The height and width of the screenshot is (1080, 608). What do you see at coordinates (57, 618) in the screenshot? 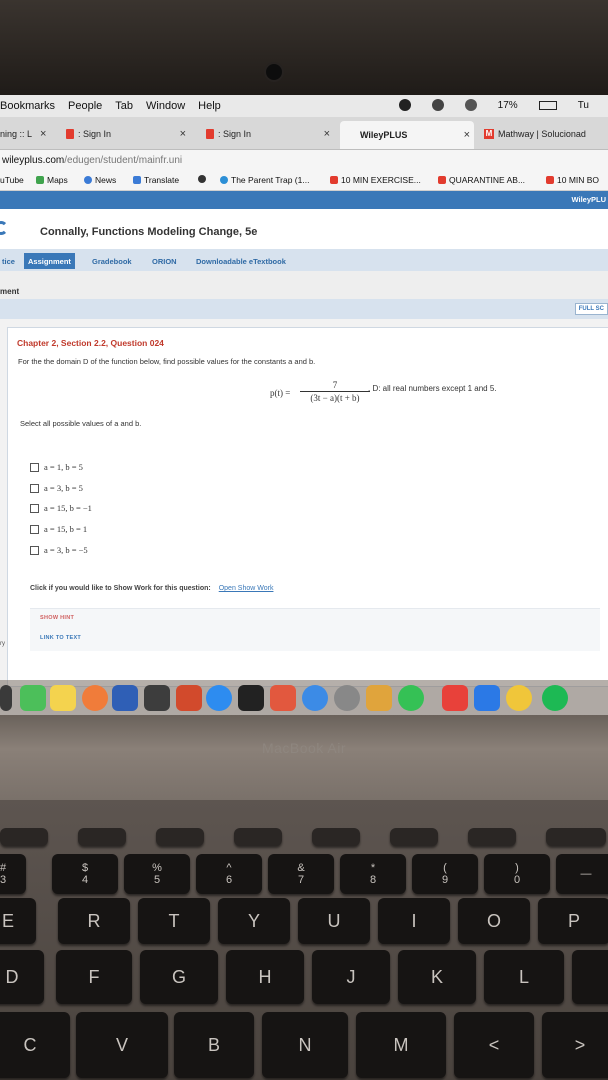
I see `show-hint-button: SHOW HINT` at bounding box center [57, 618].